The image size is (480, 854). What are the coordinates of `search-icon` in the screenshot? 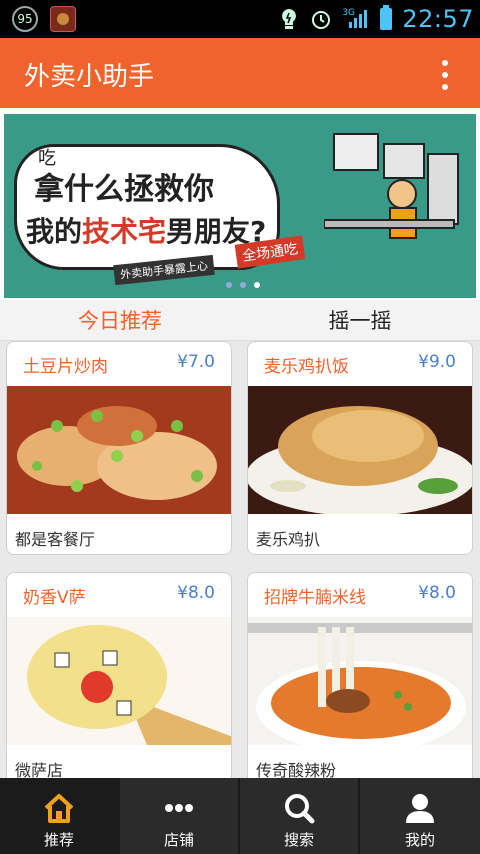 It's located at (300, 809).